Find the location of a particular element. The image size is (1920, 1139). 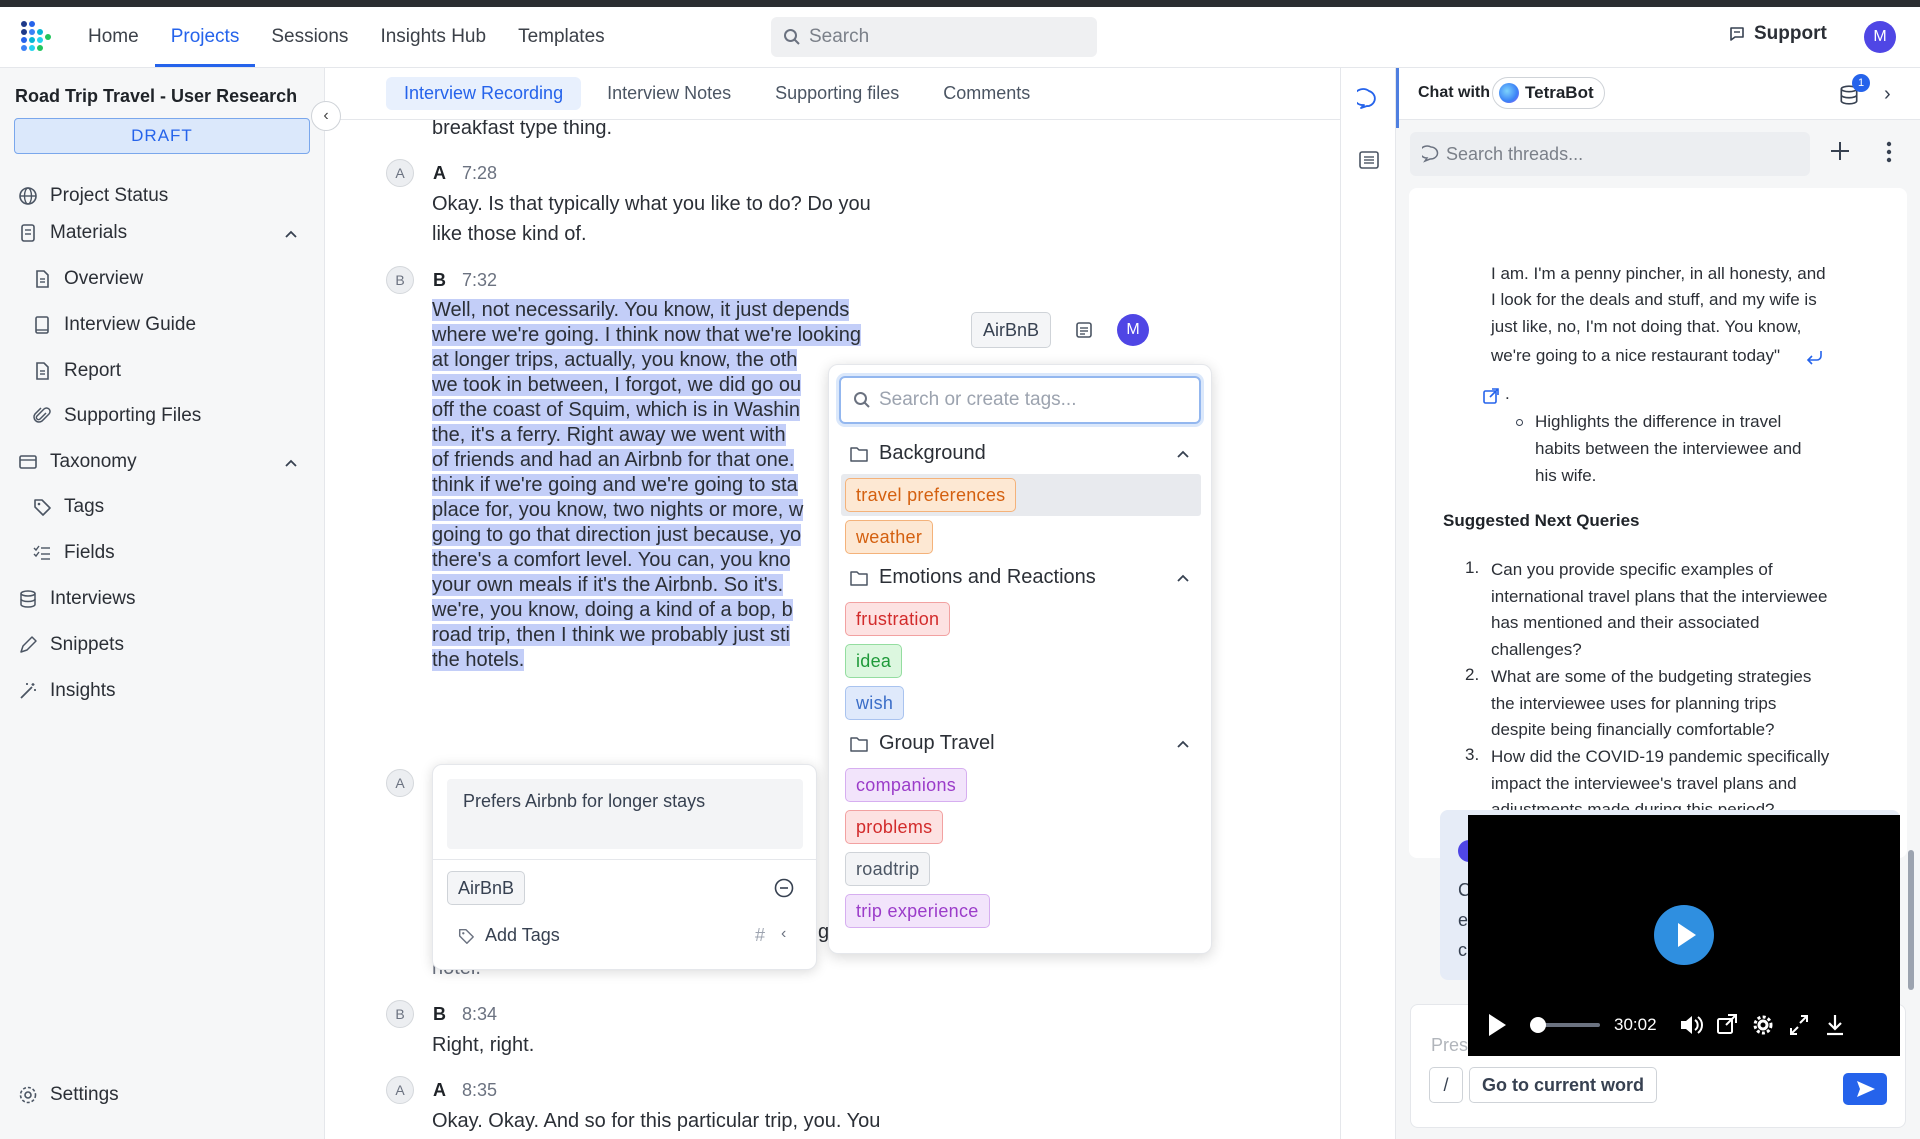

support-button: Support is located at coordinates (1777, 34).